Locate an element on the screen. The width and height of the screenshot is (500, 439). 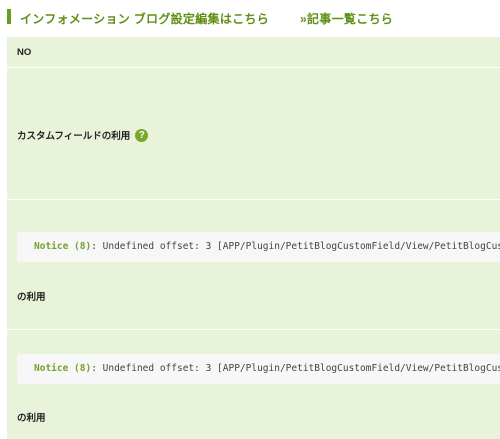
header: インフォメーション ブログ設定編集はこちら »記事一覧こちら is located at coordinates (250, 18).